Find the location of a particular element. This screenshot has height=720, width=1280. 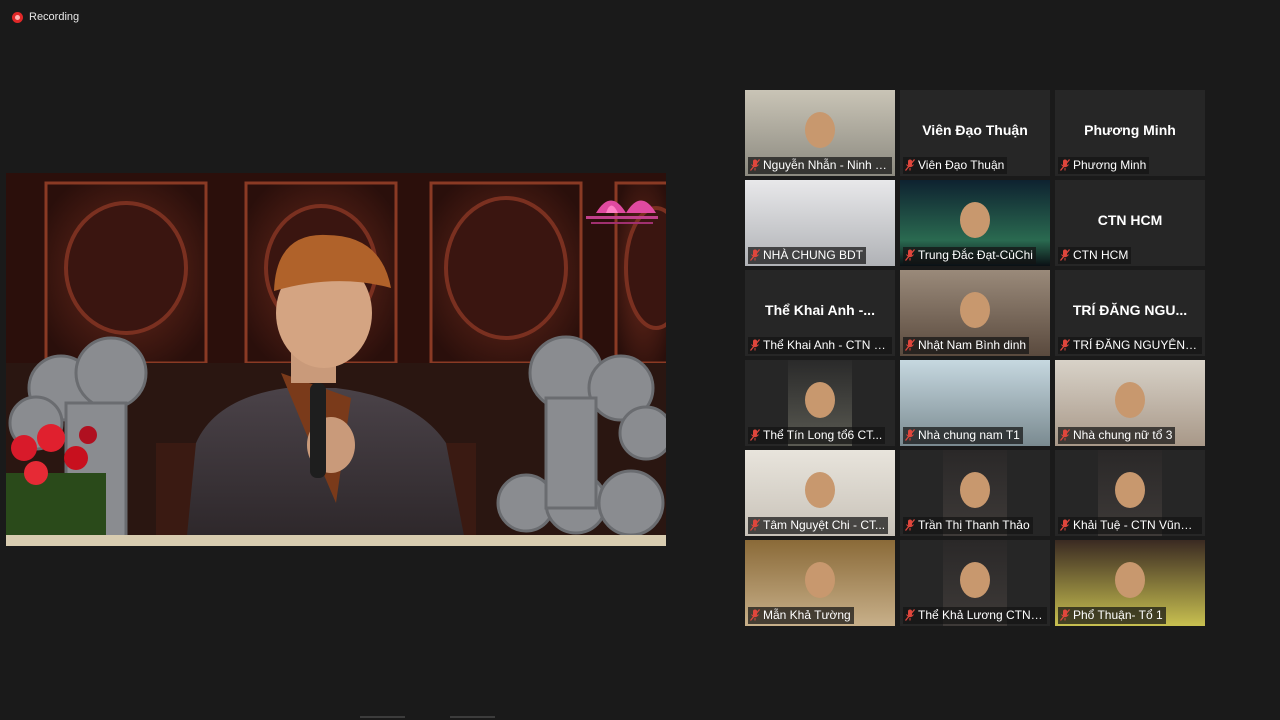

participant-tile: Nhật Nam Bình dinh is located at coordinates (975, 313).